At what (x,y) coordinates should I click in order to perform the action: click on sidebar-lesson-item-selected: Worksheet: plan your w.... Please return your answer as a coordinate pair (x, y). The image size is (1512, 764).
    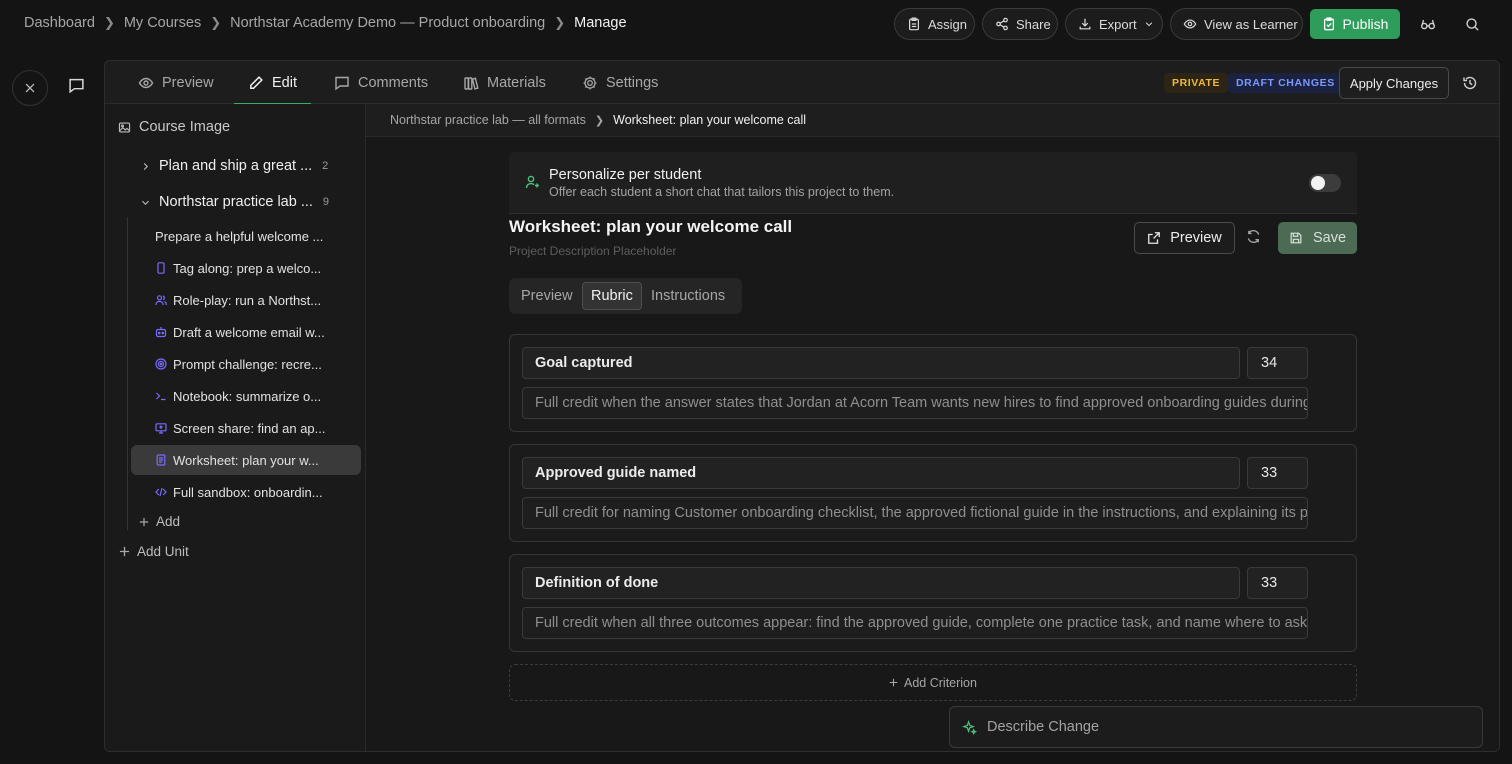
    Looking at the image, I should click on (246, 460).